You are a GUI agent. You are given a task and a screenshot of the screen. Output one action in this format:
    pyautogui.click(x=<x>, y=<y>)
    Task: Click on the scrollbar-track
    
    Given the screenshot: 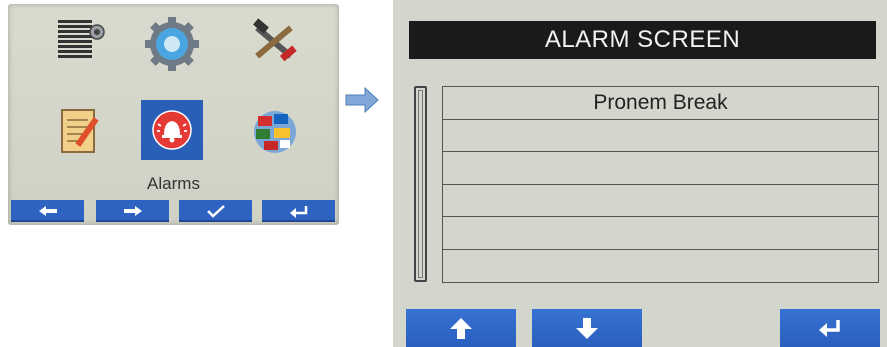 What is the action you would take?
    pyautogui.click(x=420, y=184)
    